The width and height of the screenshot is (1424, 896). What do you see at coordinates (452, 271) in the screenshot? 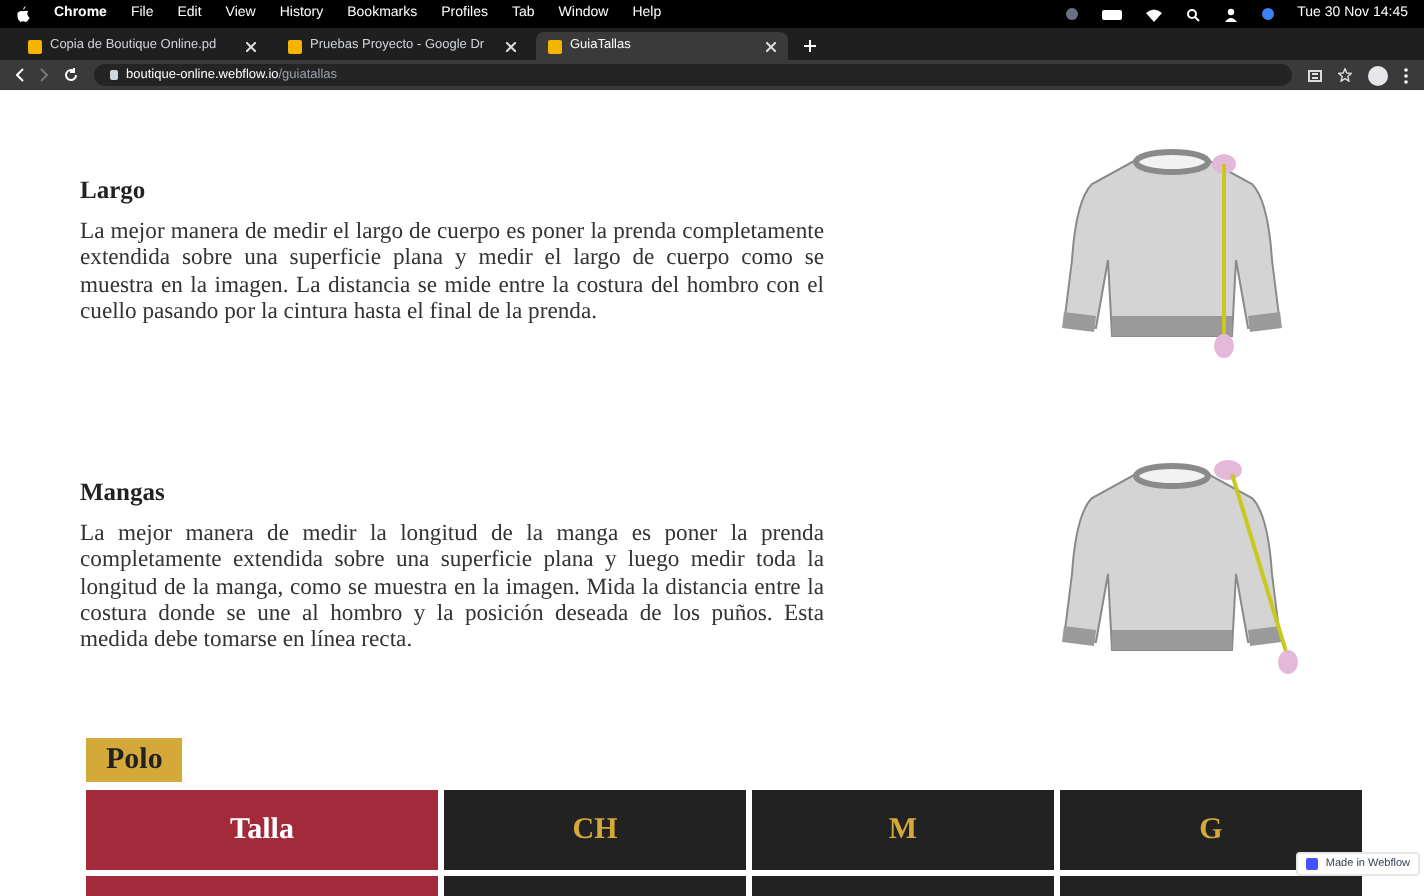
I see `section-paragraph: La mejor manera de medir el largo de cuerpo es poner la prenda completamente extendida sobre una superficie plana y medir el largo de cuerpo como se muestra en la imagen. La distancia se mide entre la costura del hombro con el cuello pasando por la cintura hasta el final de la prenda.` at bounding box center [452, 271].